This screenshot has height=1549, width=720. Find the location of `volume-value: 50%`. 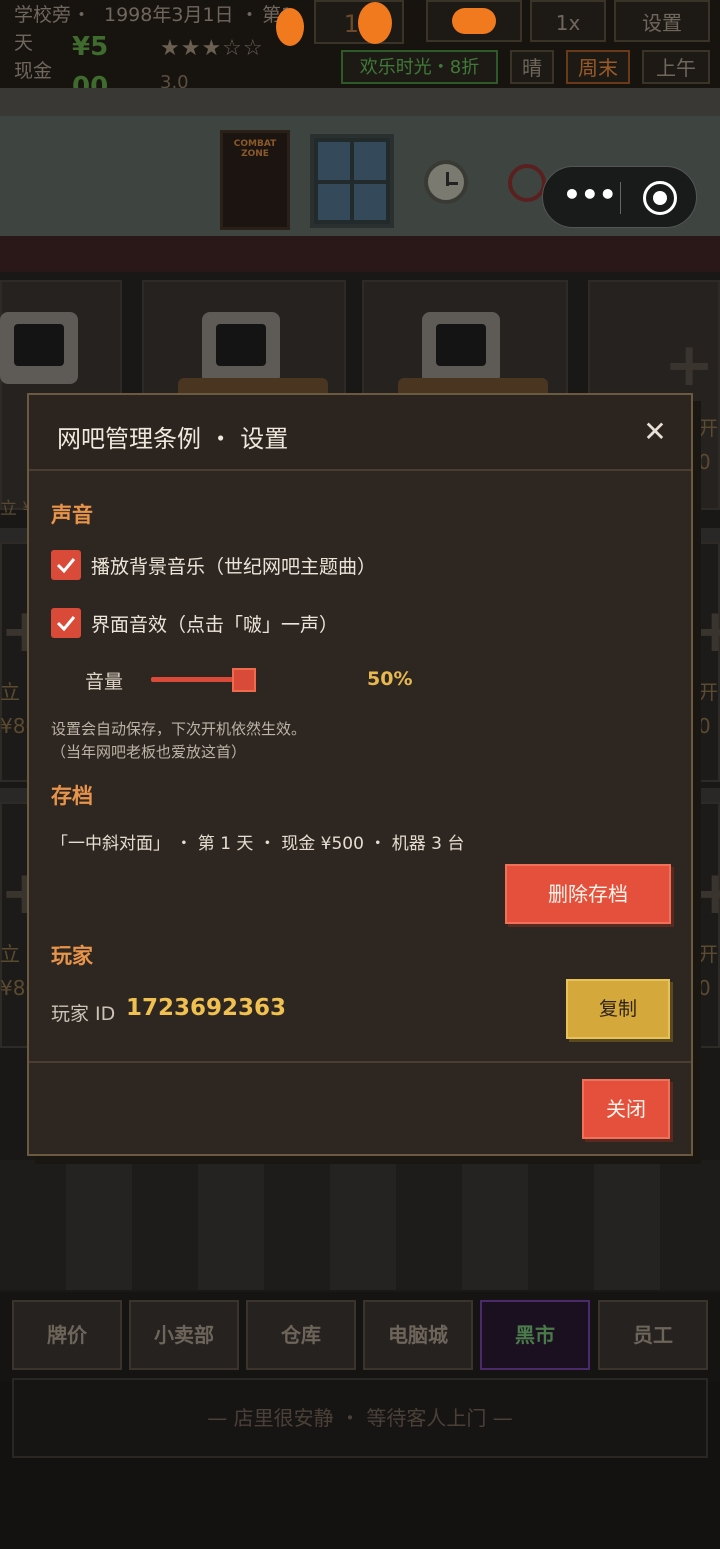

volume-value: 50% is located at coordinates (390, 679).